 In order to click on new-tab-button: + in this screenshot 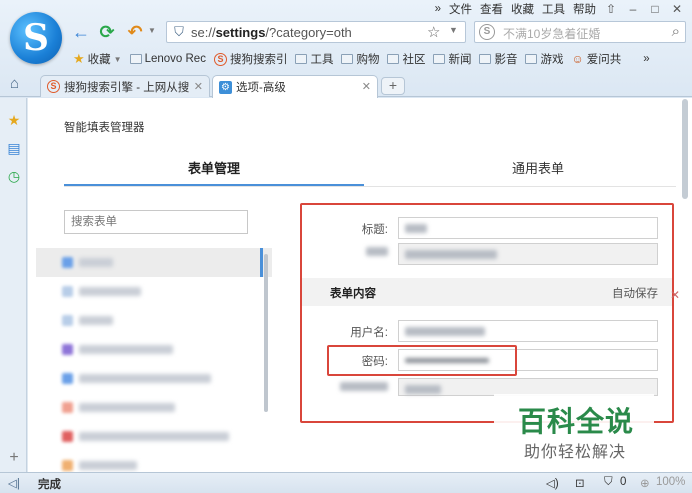, I will do `click(393, 86)`.